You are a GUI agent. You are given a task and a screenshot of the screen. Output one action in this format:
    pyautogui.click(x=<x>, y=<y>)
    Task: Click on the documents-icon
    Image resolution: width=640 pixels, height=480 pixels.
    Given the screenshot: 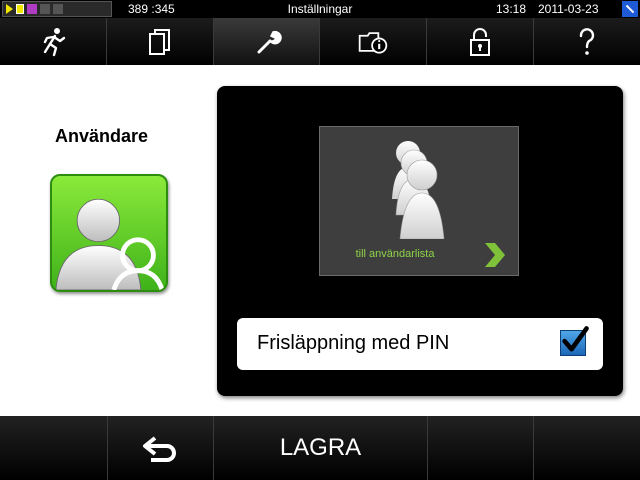 What is the action you would take?
    pyautogui.click(x=159, y=41)
    